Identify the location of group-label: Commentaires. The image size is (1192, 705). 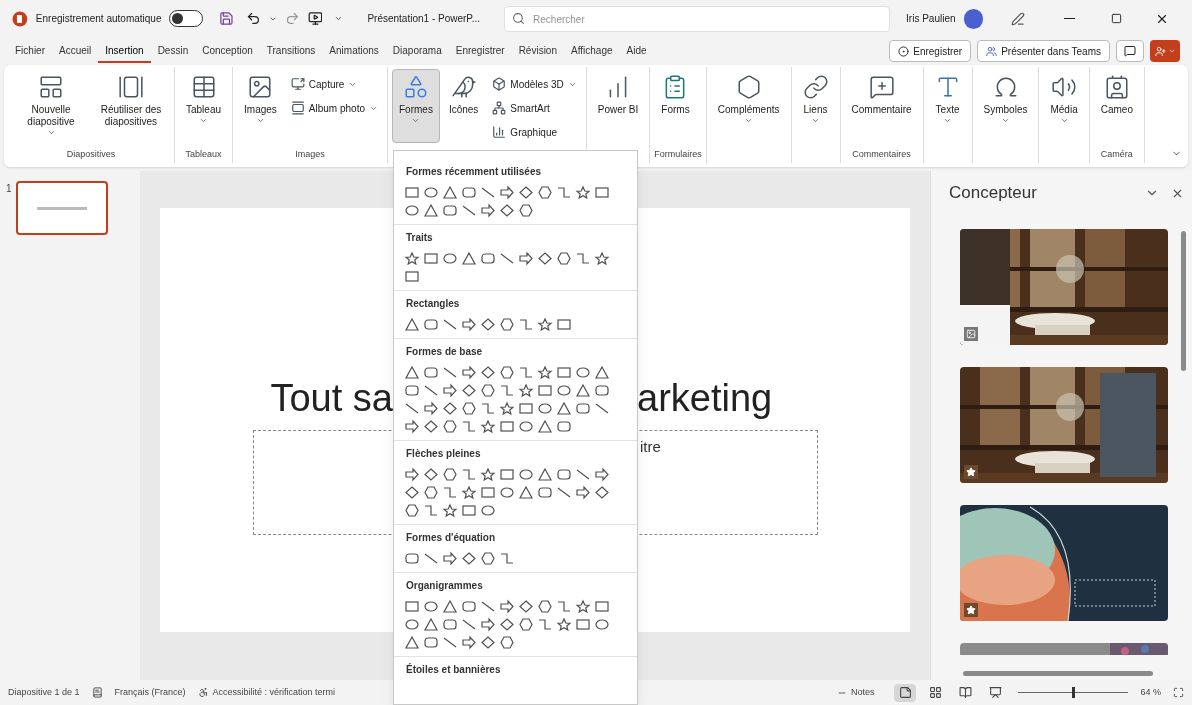
(881, 155).